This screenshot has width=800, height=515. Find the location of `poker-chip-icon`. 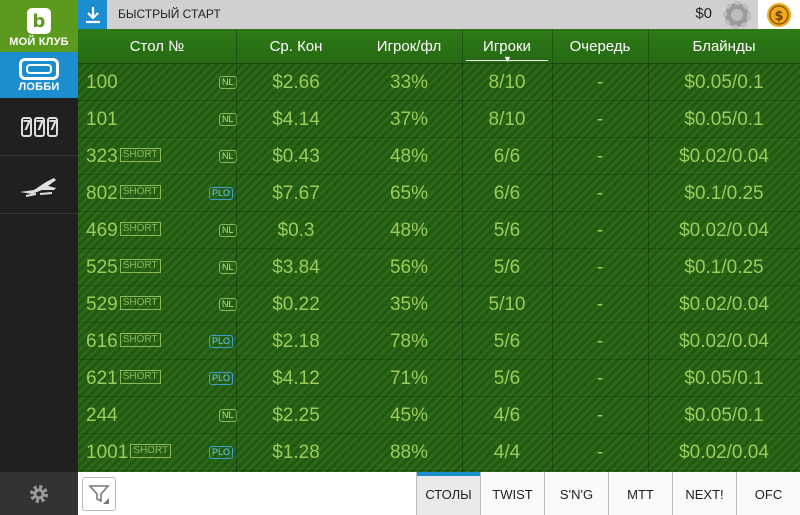

poker-chip-icon is located at coordinates (737, 14).